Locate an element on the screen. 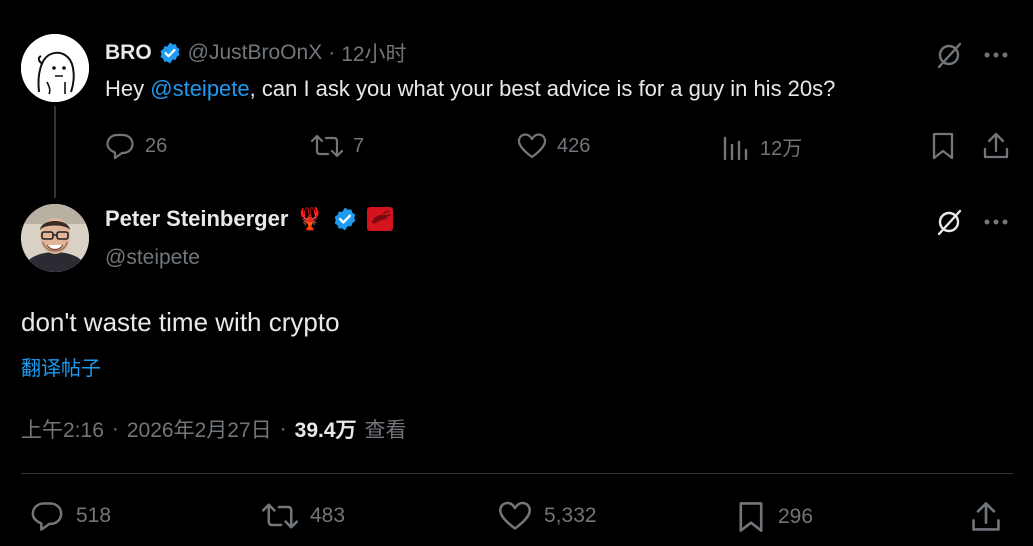 The image size is (1033, 546). repost-button: 483 is located at coordinates (303, 516).